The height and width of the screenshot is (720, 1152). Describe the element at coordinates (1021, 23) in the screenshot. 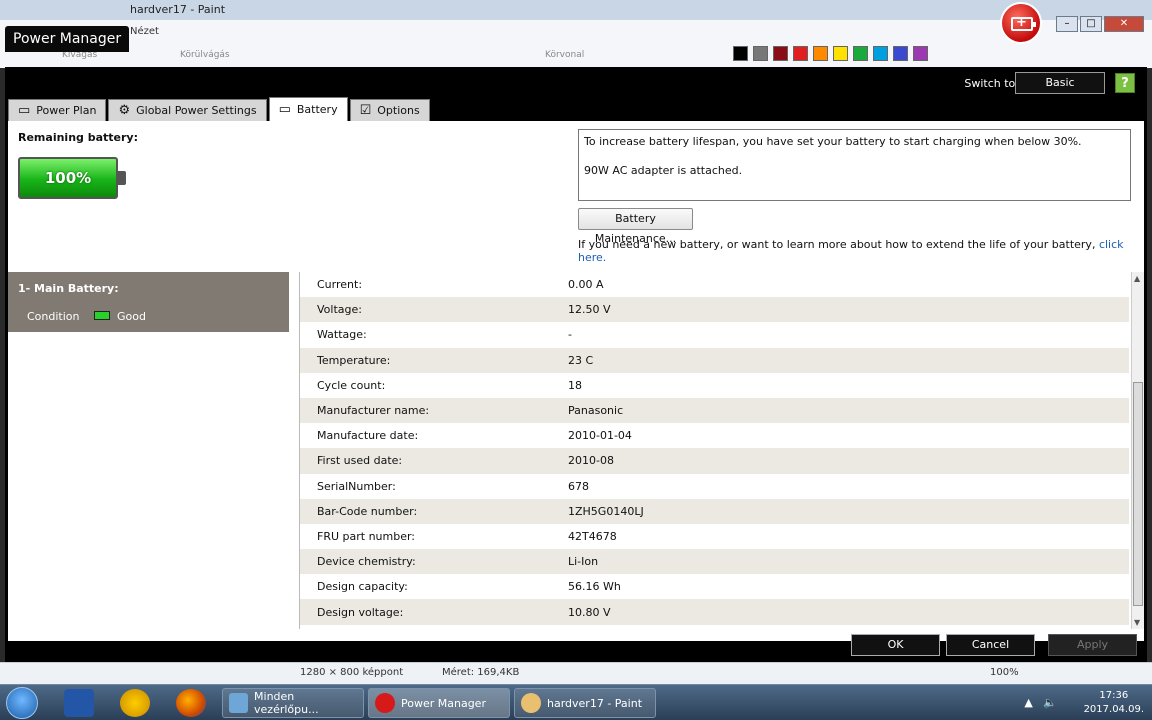

I see `power-manager-badge-icon: +` at that location.